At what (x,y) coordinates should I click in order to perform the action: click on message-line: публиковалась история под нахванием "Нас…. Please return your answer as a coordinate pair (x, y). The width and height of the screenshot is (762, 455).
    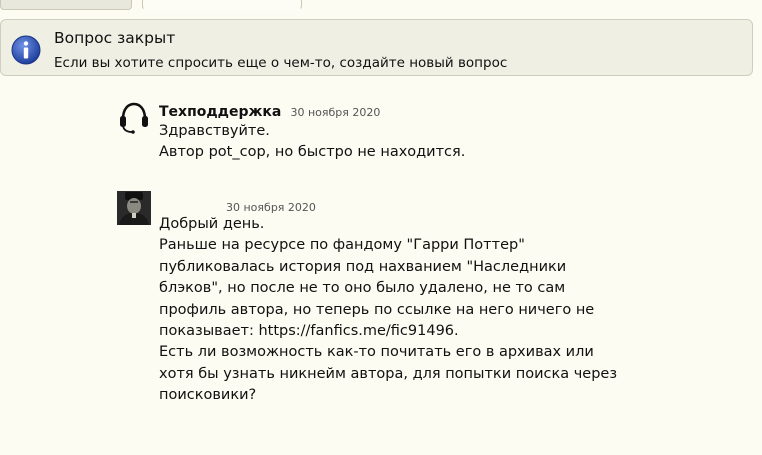
    Looking at the image, I should click on (363, 266).